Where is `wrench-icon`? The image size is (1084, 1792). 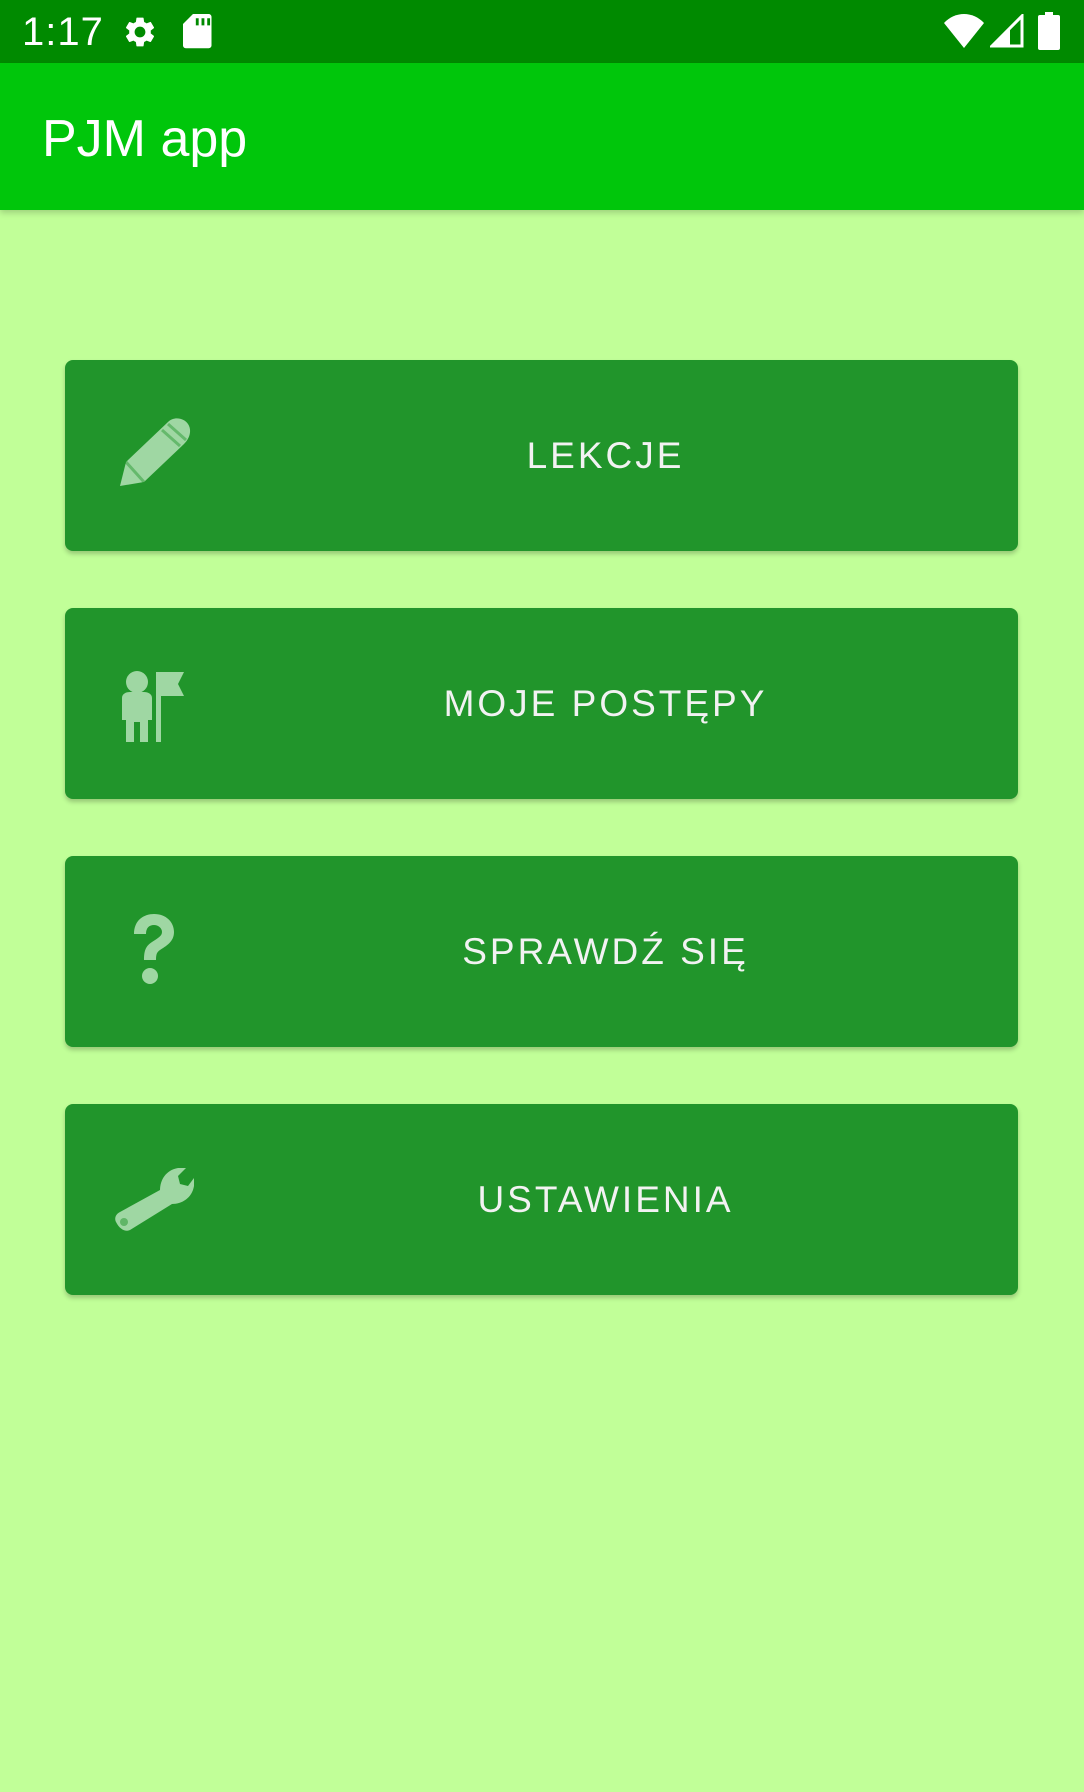 wrench-icon is located at coordinates (152, 1200).